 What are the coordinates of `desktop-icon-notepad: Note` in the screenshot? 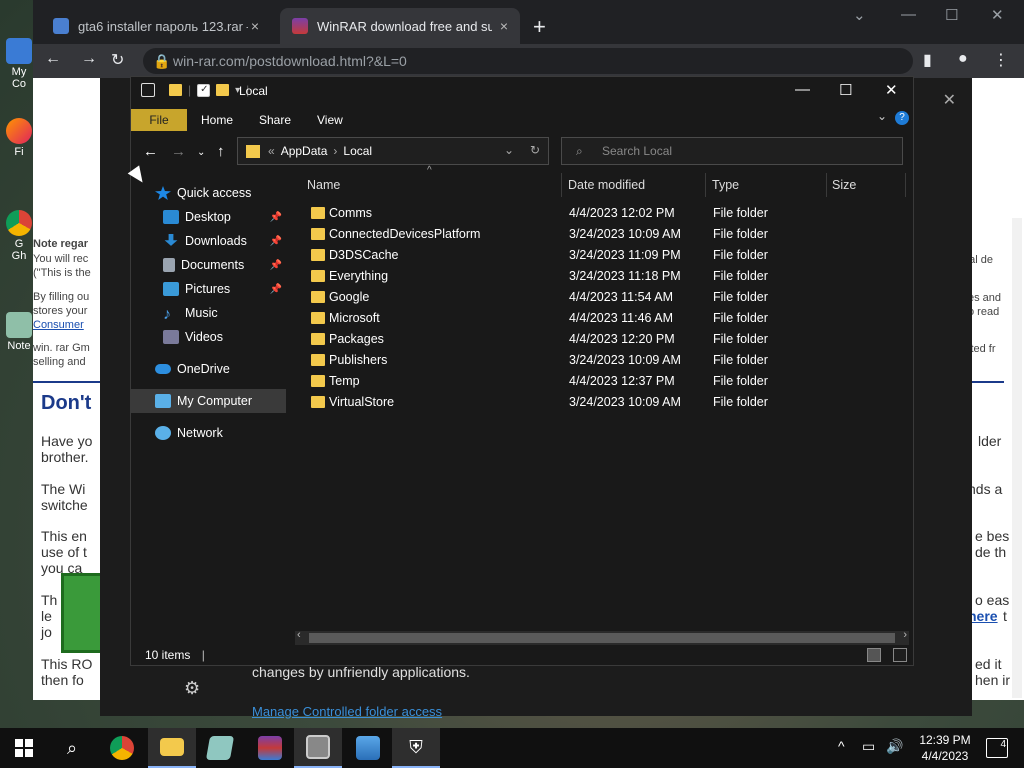 It's located at (19, 332).